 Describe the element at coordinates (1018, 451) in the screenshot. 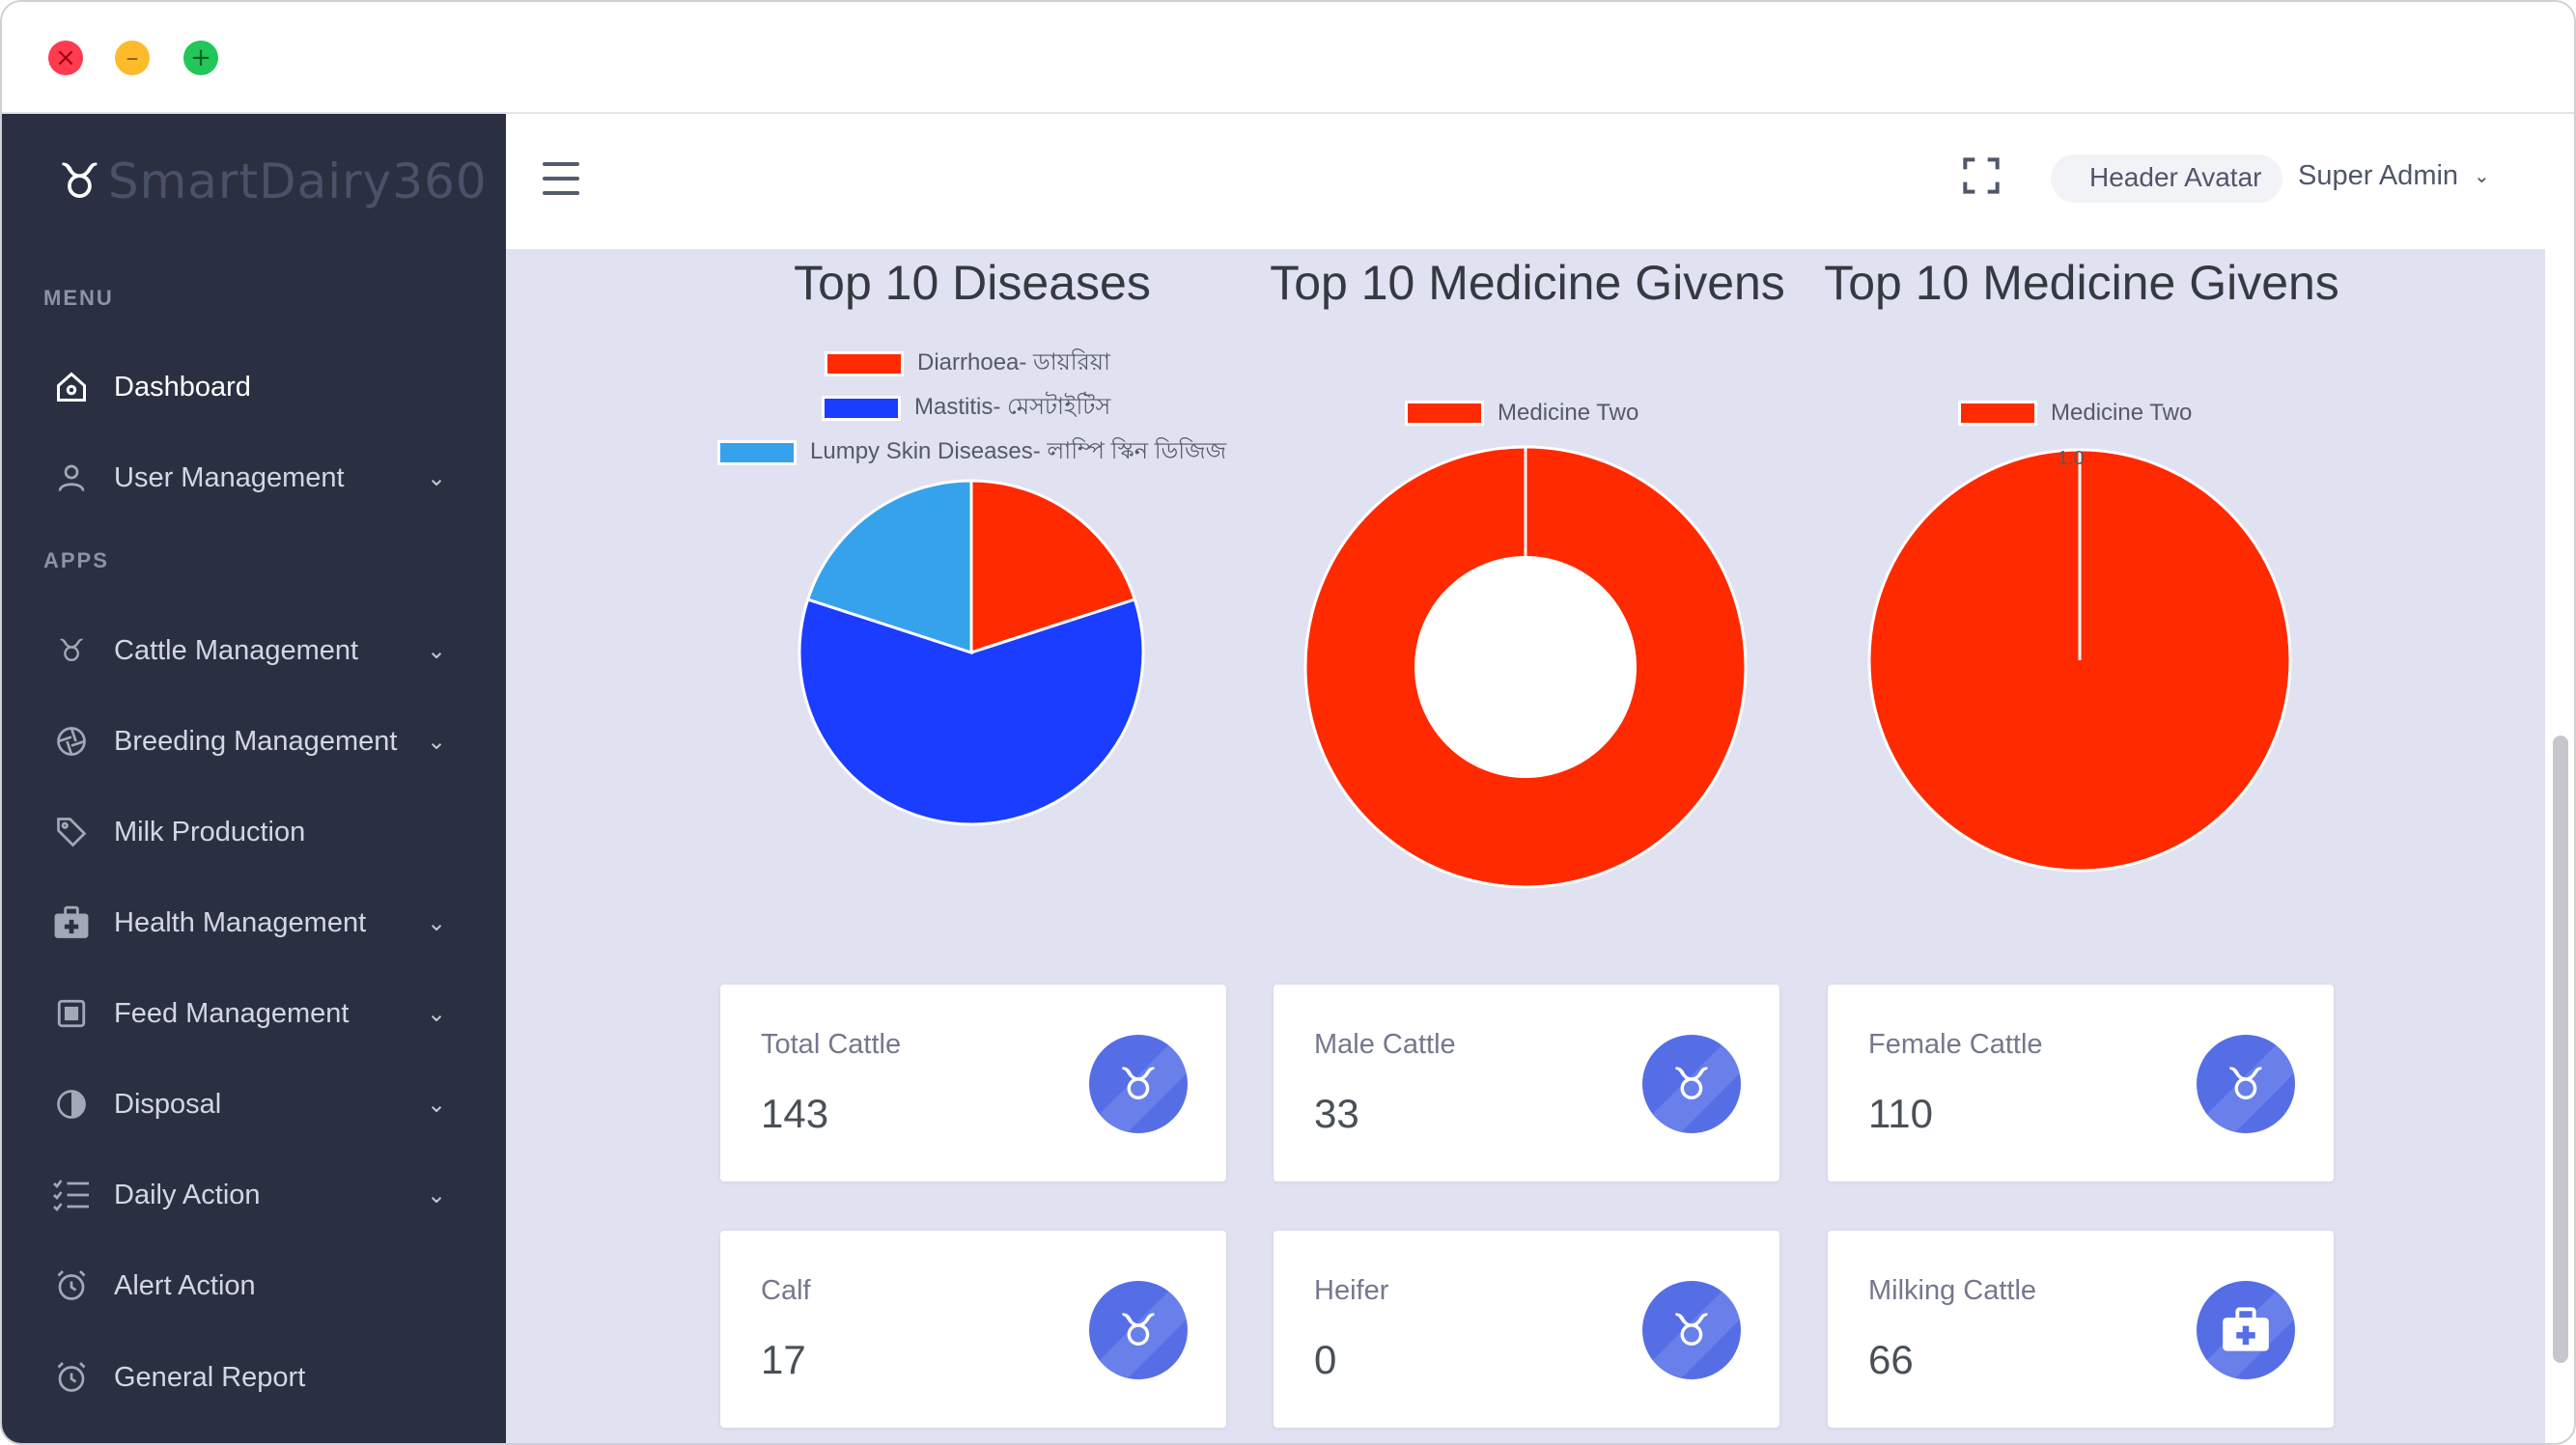

I see `legend-label: Lumpy Skin Diseases- লাম্পি স্কিন ডিজিজ` at that location.